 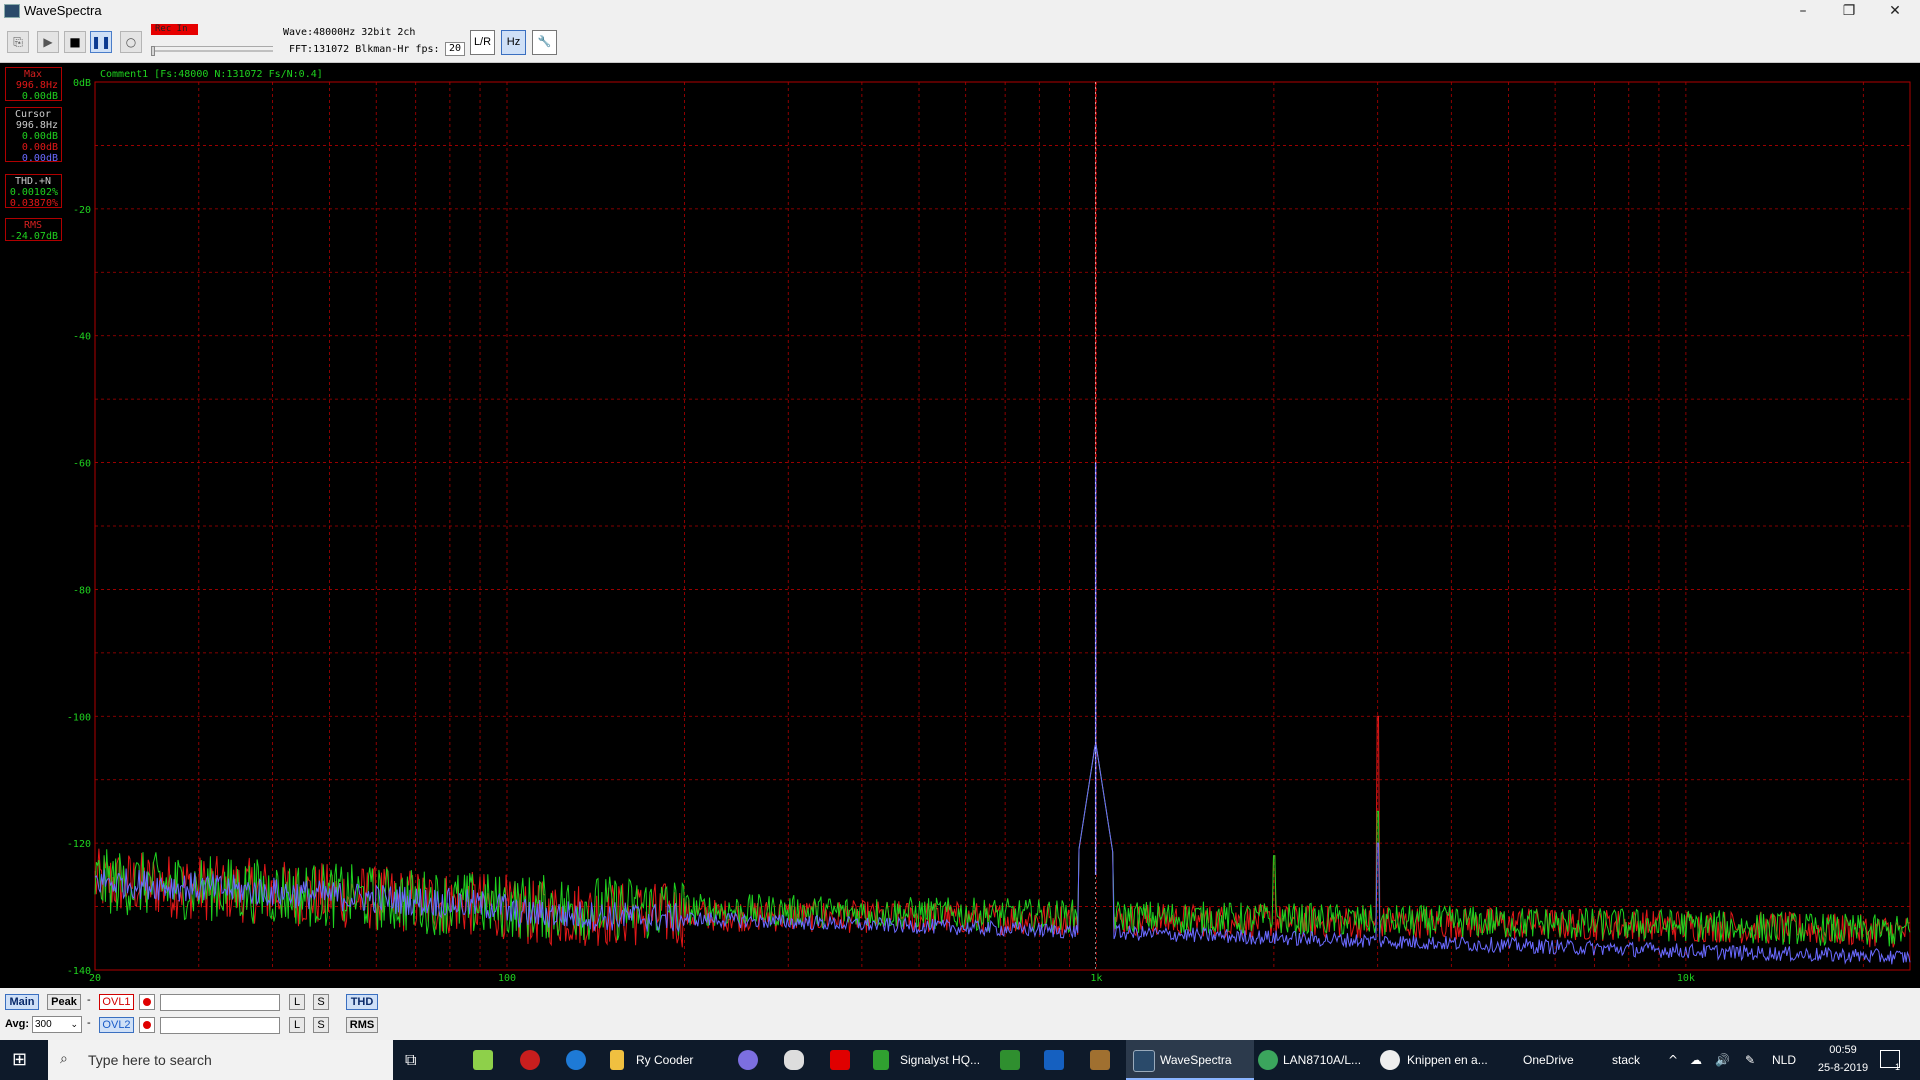 What do you see at coordinates (82, 210) in the screenshot?
I see `y-tick-label: -20` at bounding box center [82, 210].